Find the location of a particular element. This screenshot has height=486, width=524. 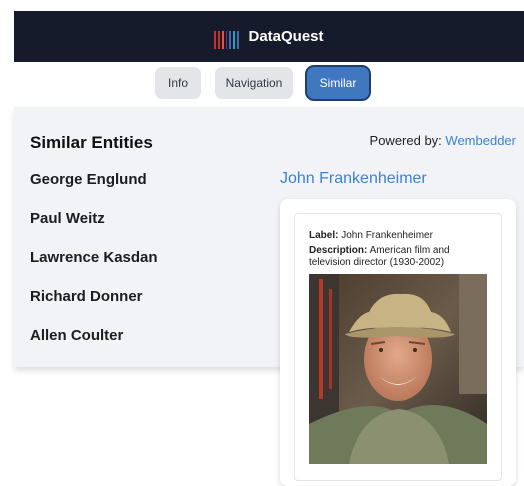

top-navbar: DataQuest is located at coordinates (269, 36).